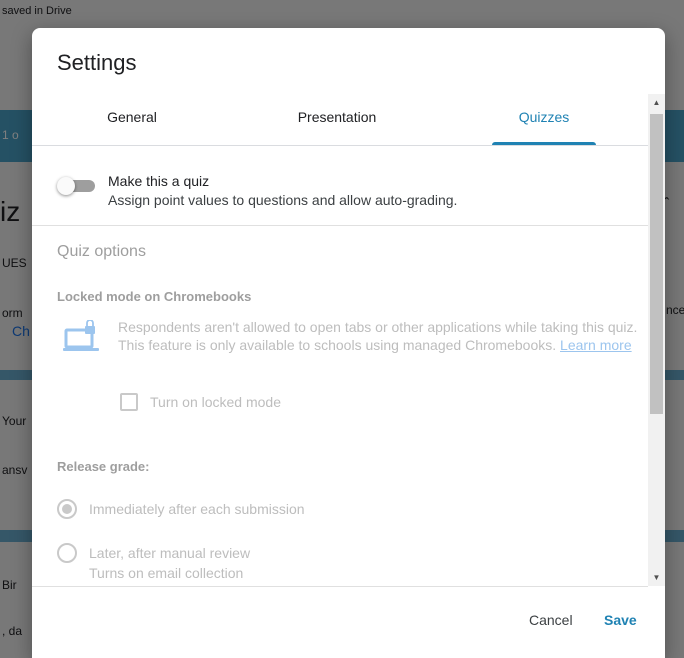  What do you see at coordinates (340, 586) in the screenshot?
I see `footer-divider` at bounding box center [340, 586].